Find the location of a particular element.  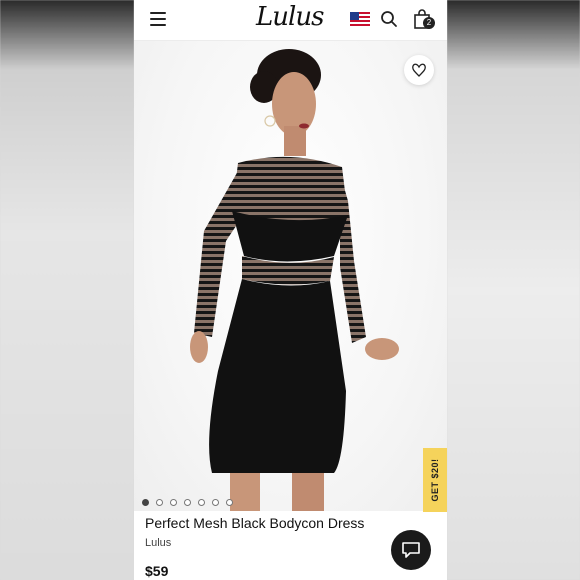

top-nav-bar: Lulus 2 is located at coordinates (290, 20).